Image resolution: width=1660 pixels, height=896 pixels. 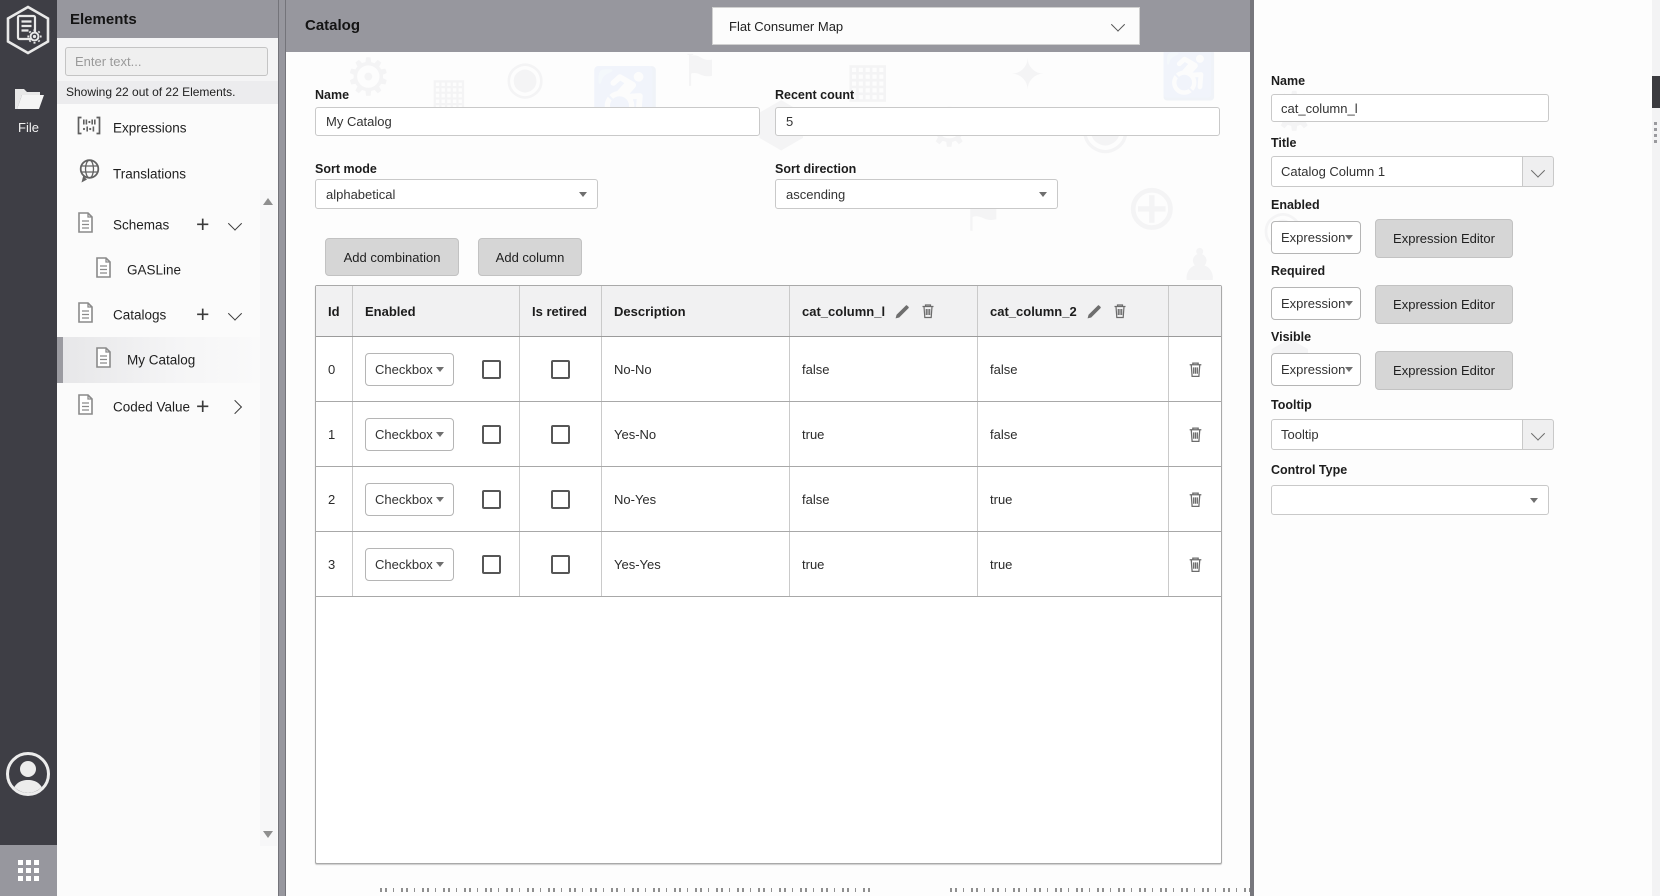 What do you see at coordinates (1073, 311) in the screenshot?
I see `col-header-cat-column-2: cat_column_2` at bounding box center [1073, 311].